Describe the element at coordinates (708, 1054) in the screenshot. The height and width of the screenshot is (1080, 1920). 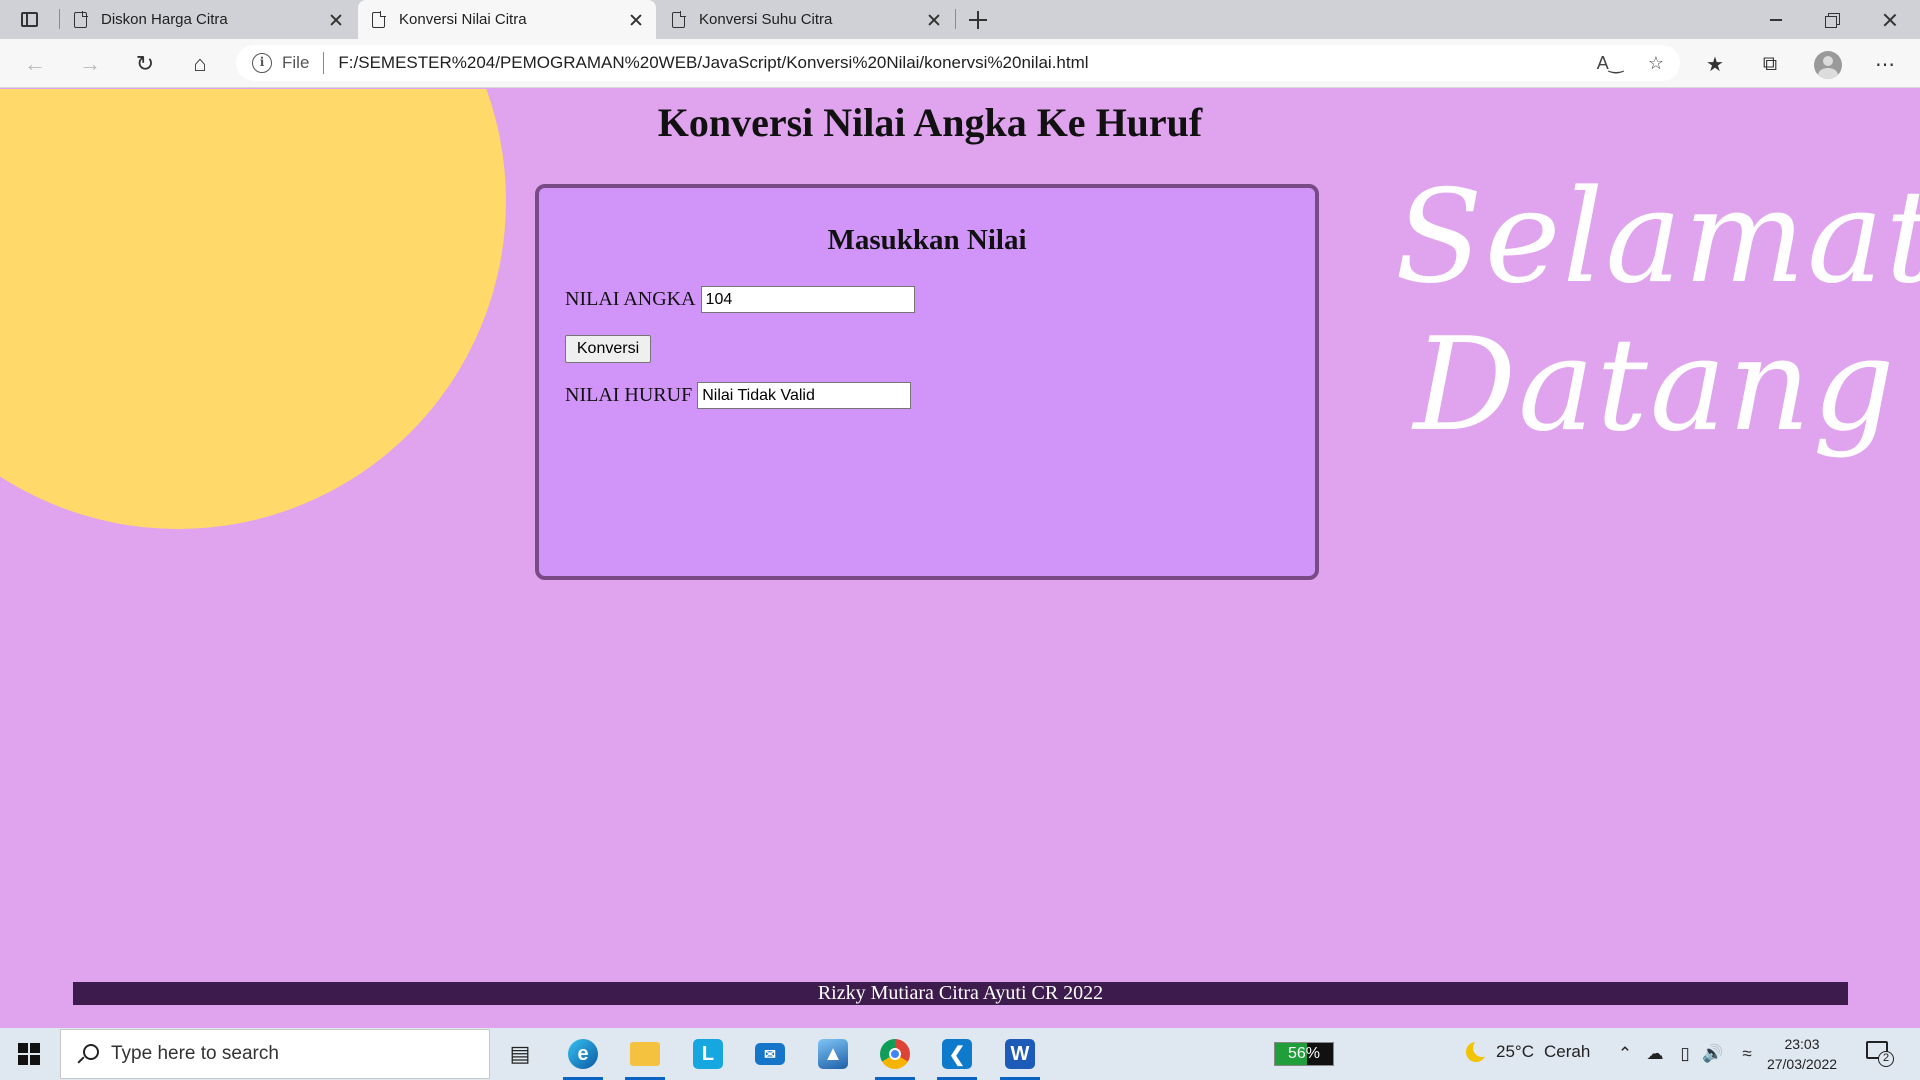
I see `l-app-icon: L` at that location.